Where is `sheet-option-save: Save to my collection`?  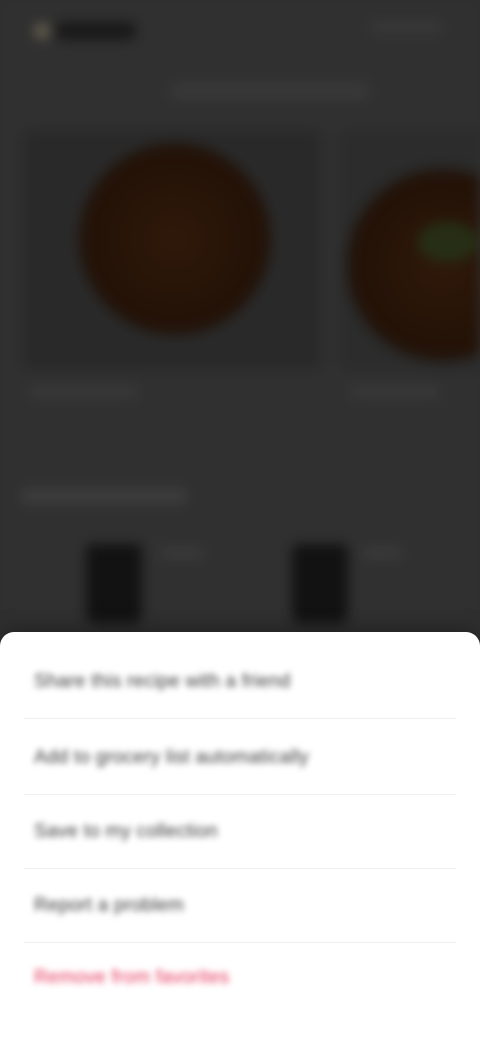
sheet-option-save: Save to my collection is located at coordinates (240, 832).